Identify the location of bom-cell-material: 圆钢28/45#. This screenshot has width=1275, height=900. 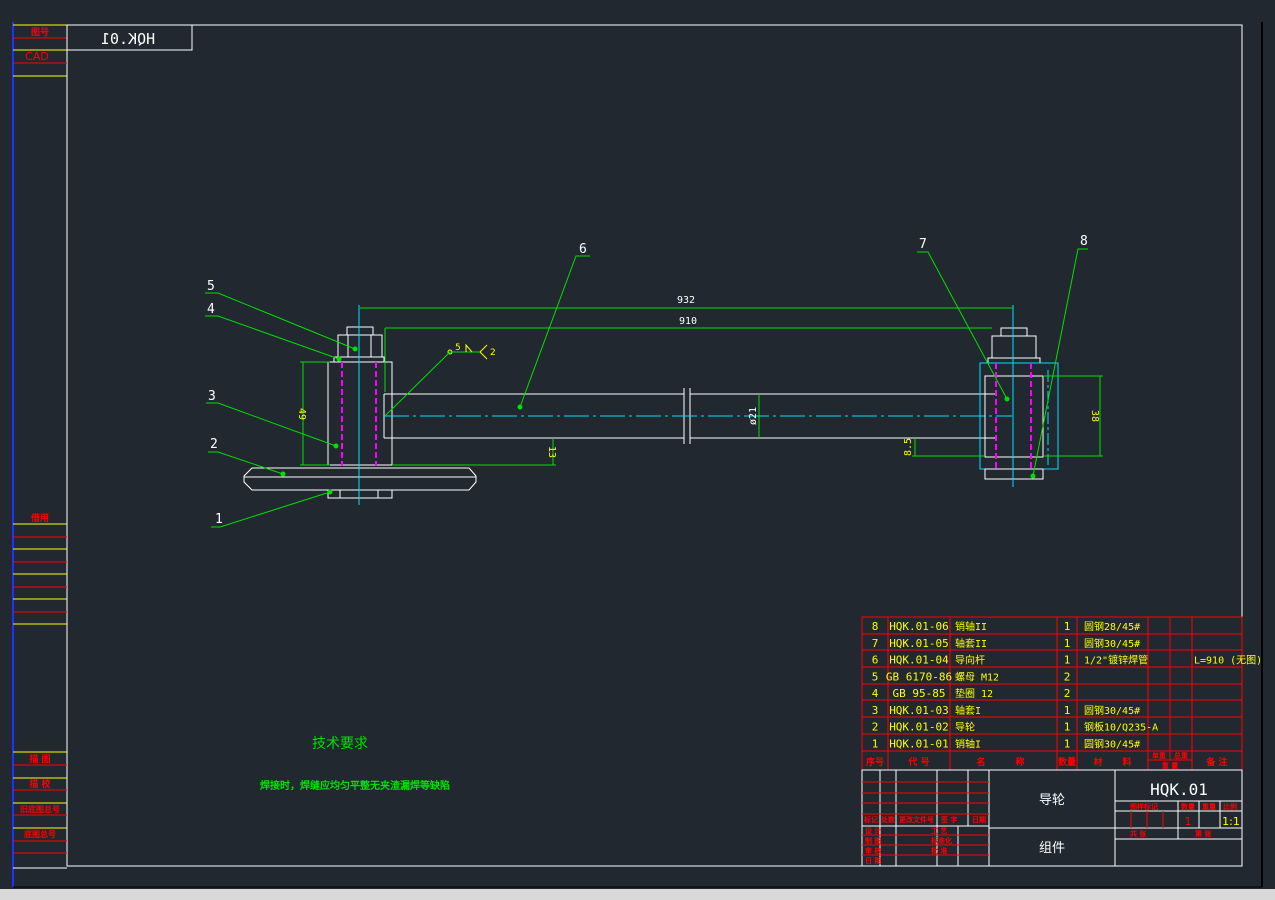
(1112, 626).